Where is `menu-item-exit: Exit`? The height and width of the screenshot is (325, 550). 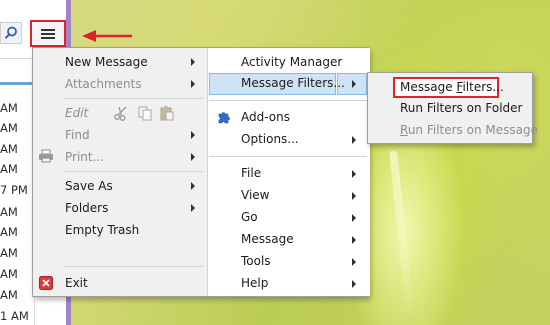 menu-item-exit: Exit is located at coordinates (76, 283).